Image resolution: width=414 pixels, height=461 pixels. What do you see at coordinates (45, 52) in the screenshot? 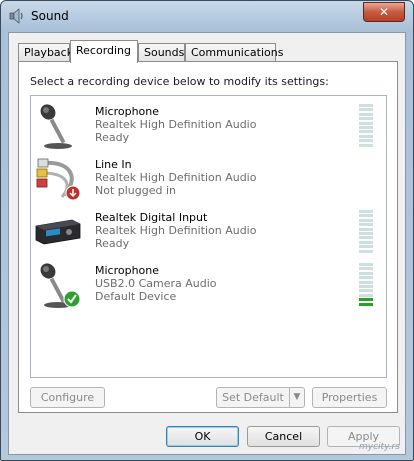
I see `tab-playback: Playback` at bounding box center [45, 52].